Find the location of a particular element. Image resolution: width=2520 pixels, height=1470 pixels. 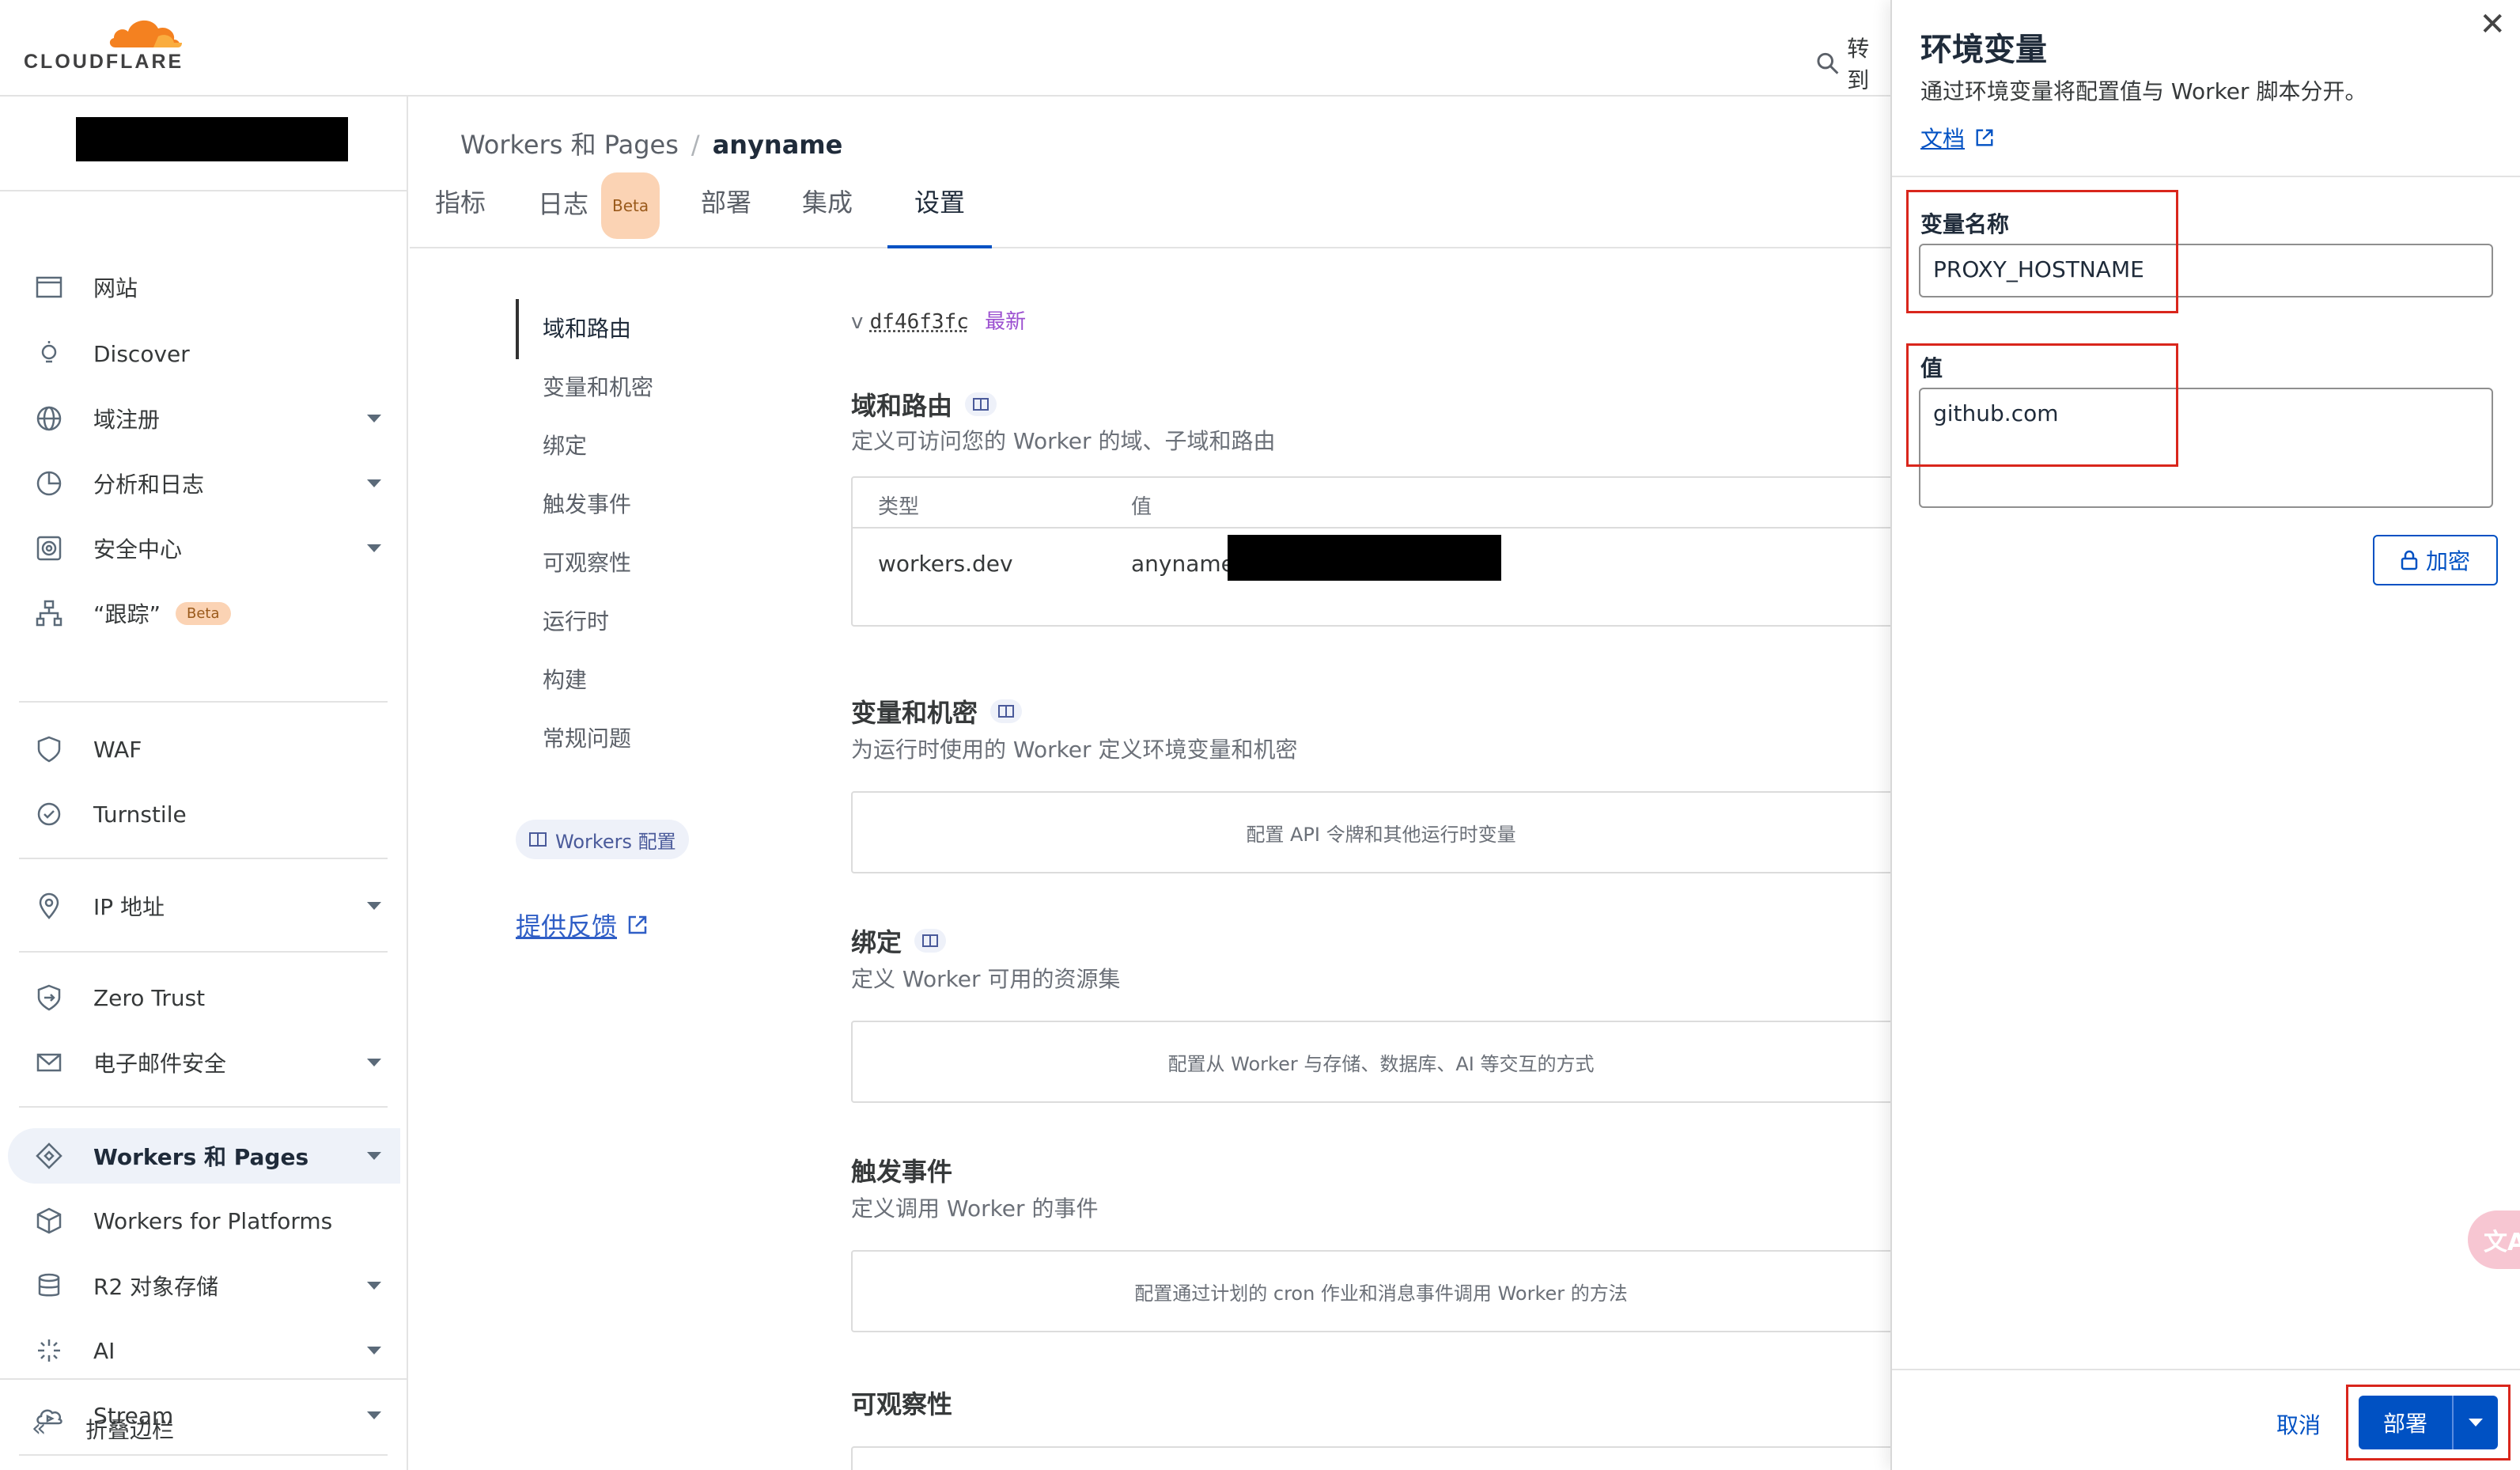

logo-wordmark: CLOUDFLARE is located at coordinates (104, 62).